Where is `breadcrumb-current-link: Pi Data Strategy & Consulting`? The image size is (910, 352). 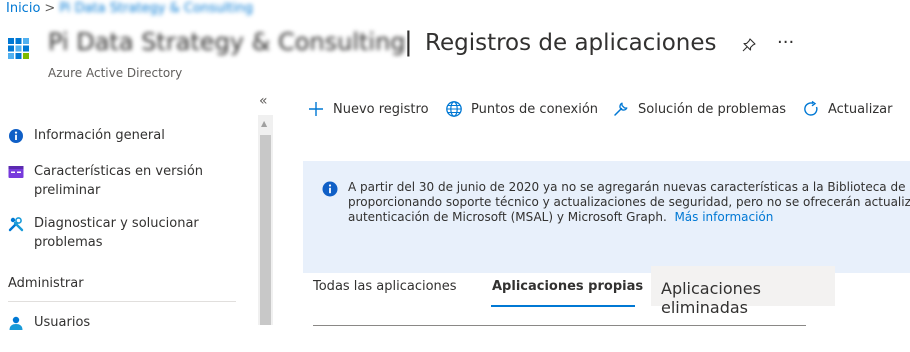 breadcrumb-current-link: Pi Data Strategy & Consulting is located at coordinates (156, 8).